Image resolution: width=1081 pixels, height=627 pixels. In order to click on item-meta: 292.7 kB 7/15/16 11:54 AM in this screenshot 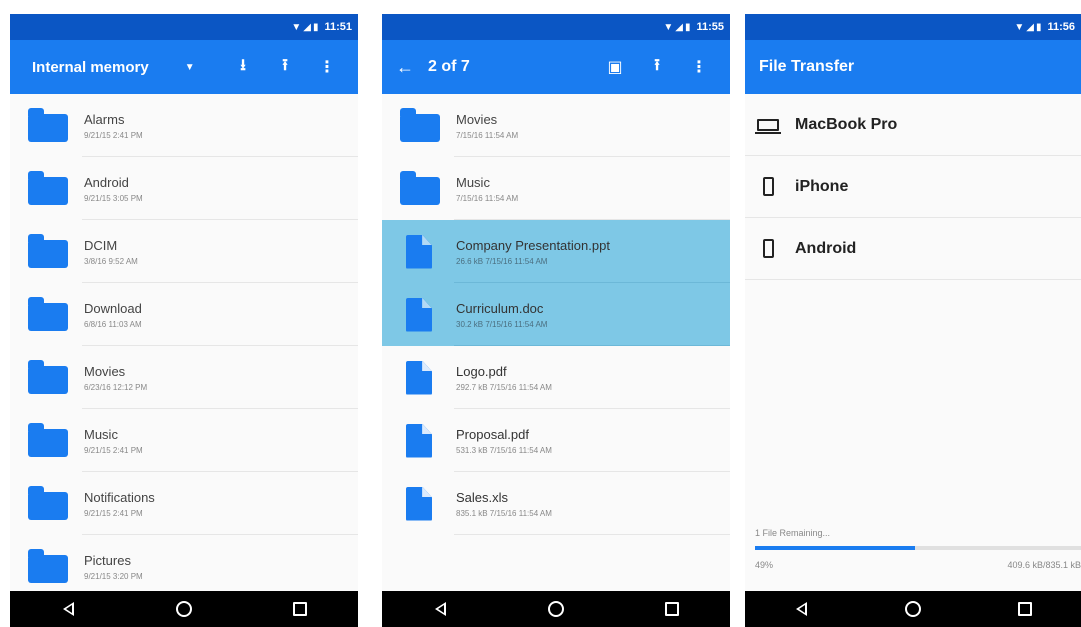, I will do `click(504, 387)`.